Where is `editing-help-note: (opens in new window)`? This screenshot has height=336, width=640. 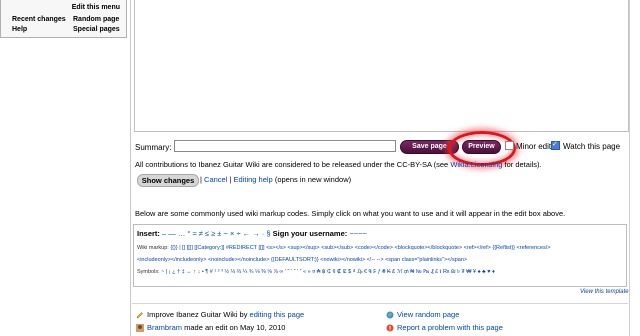
editing-help-note: (opens in new window) is located at coordinates (312, 179).